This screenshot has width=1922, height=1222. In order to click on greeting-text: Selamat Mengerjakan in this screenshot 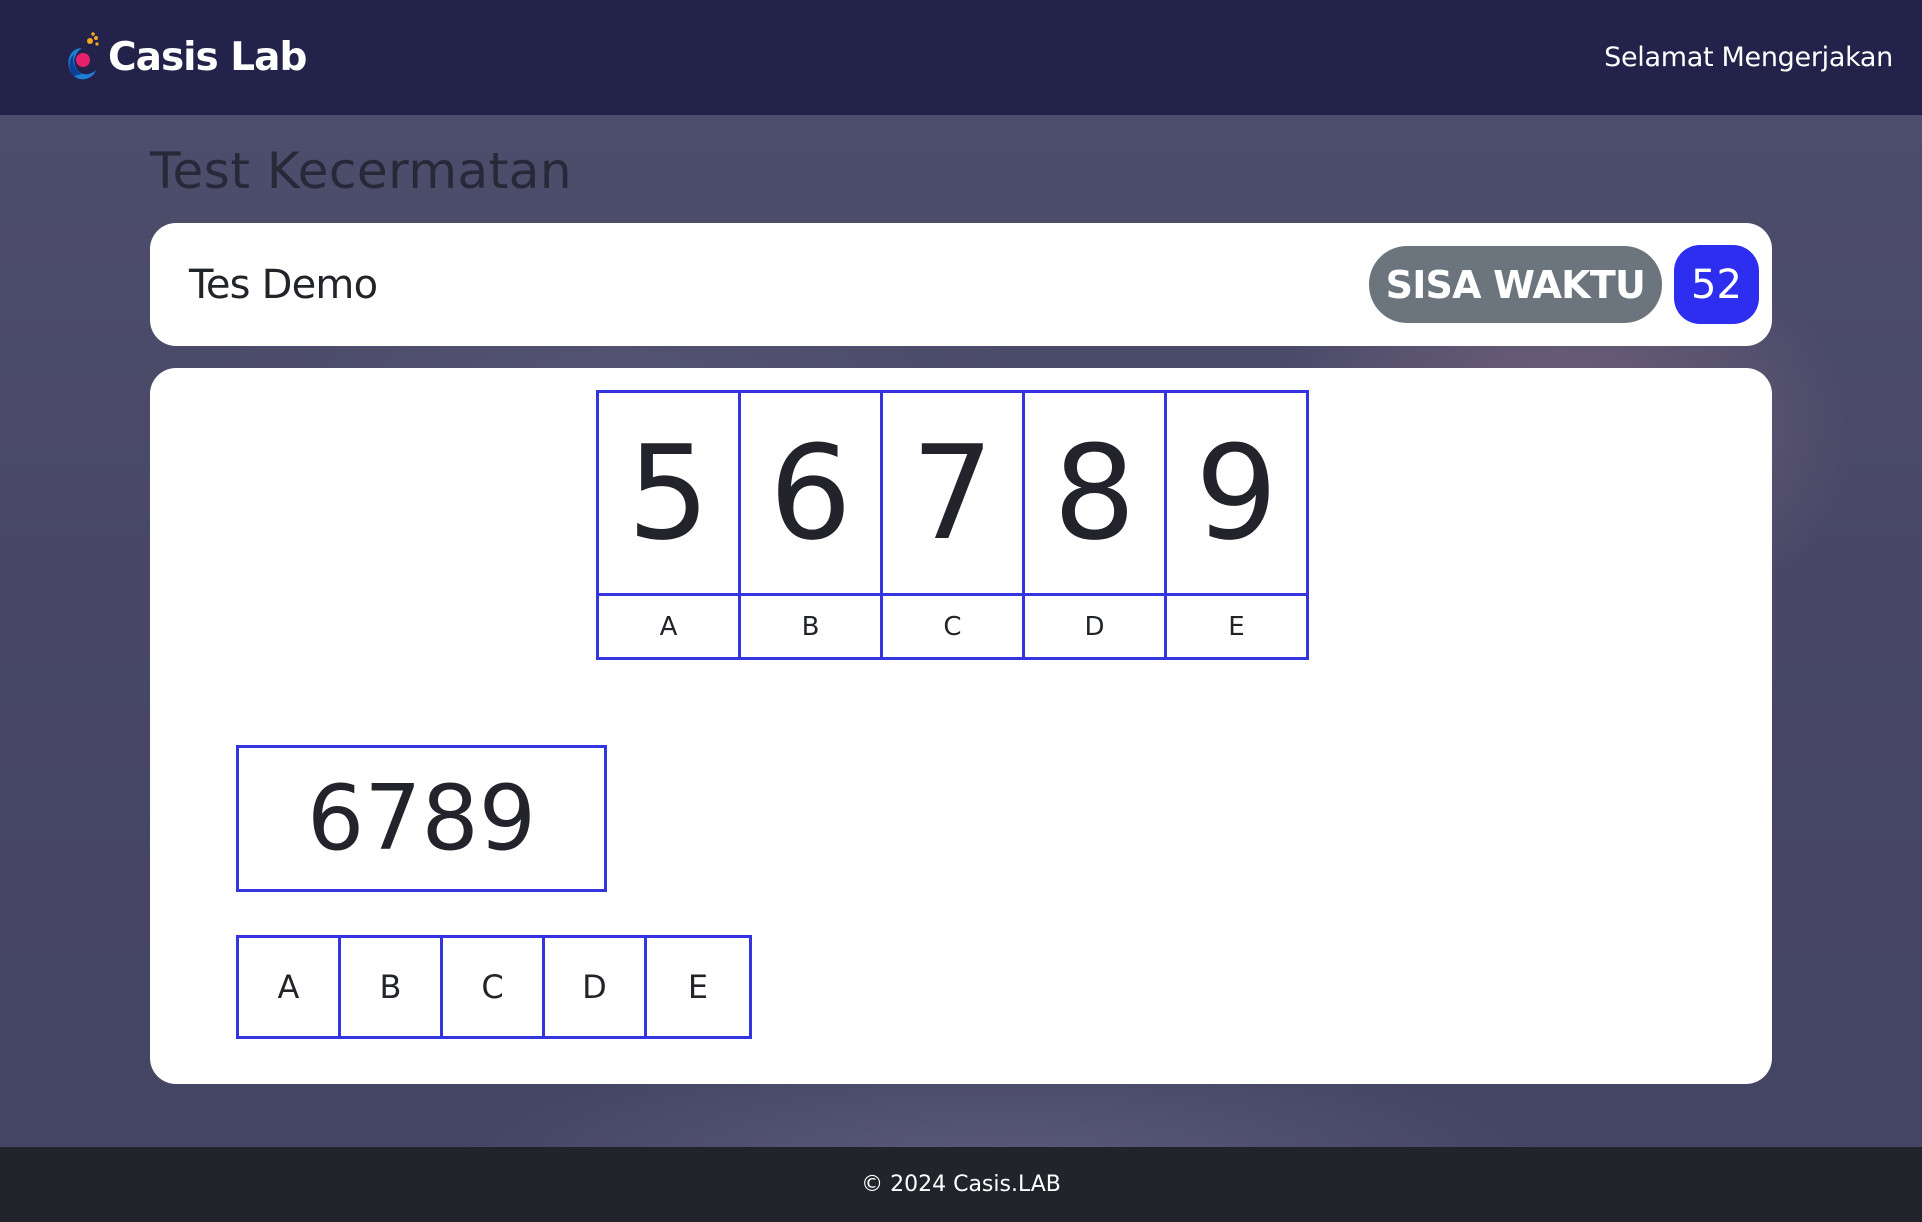, I will do `click(1748, 57)`.